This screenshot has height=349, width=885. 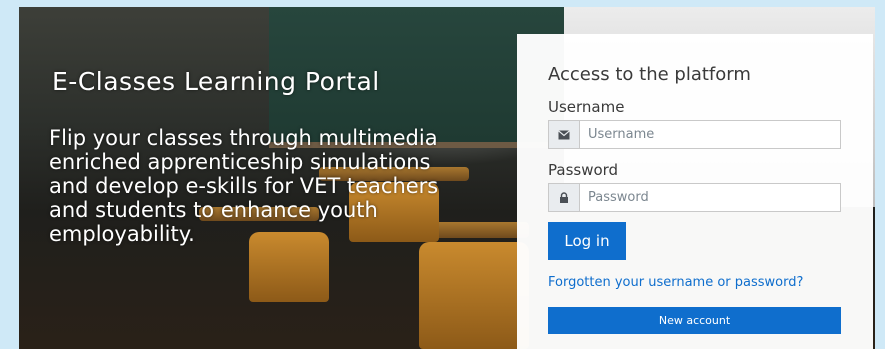 I want to click on password-input, so click(x=710, y=197).